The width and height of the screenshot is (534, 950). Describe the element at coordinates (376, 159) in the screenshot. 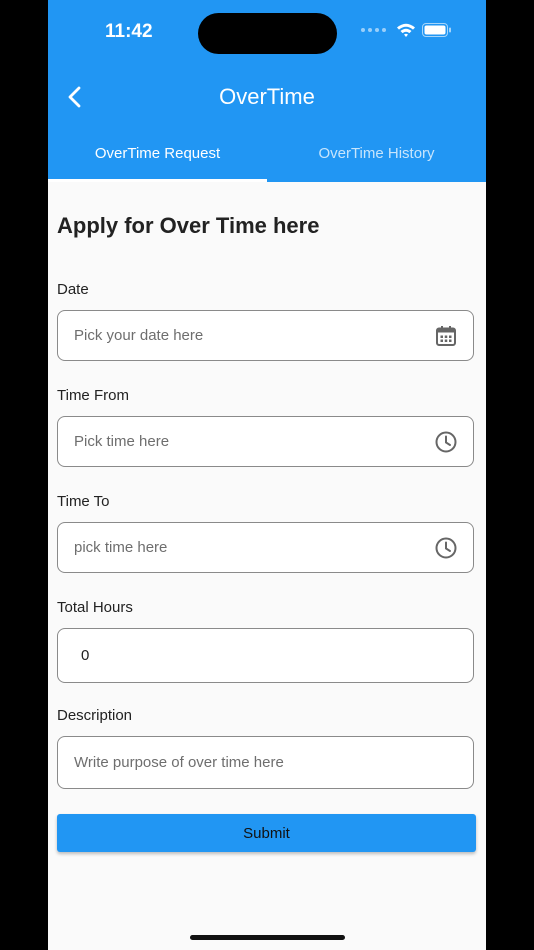

I see `tab-overtime-history: OverTime History` at that location.